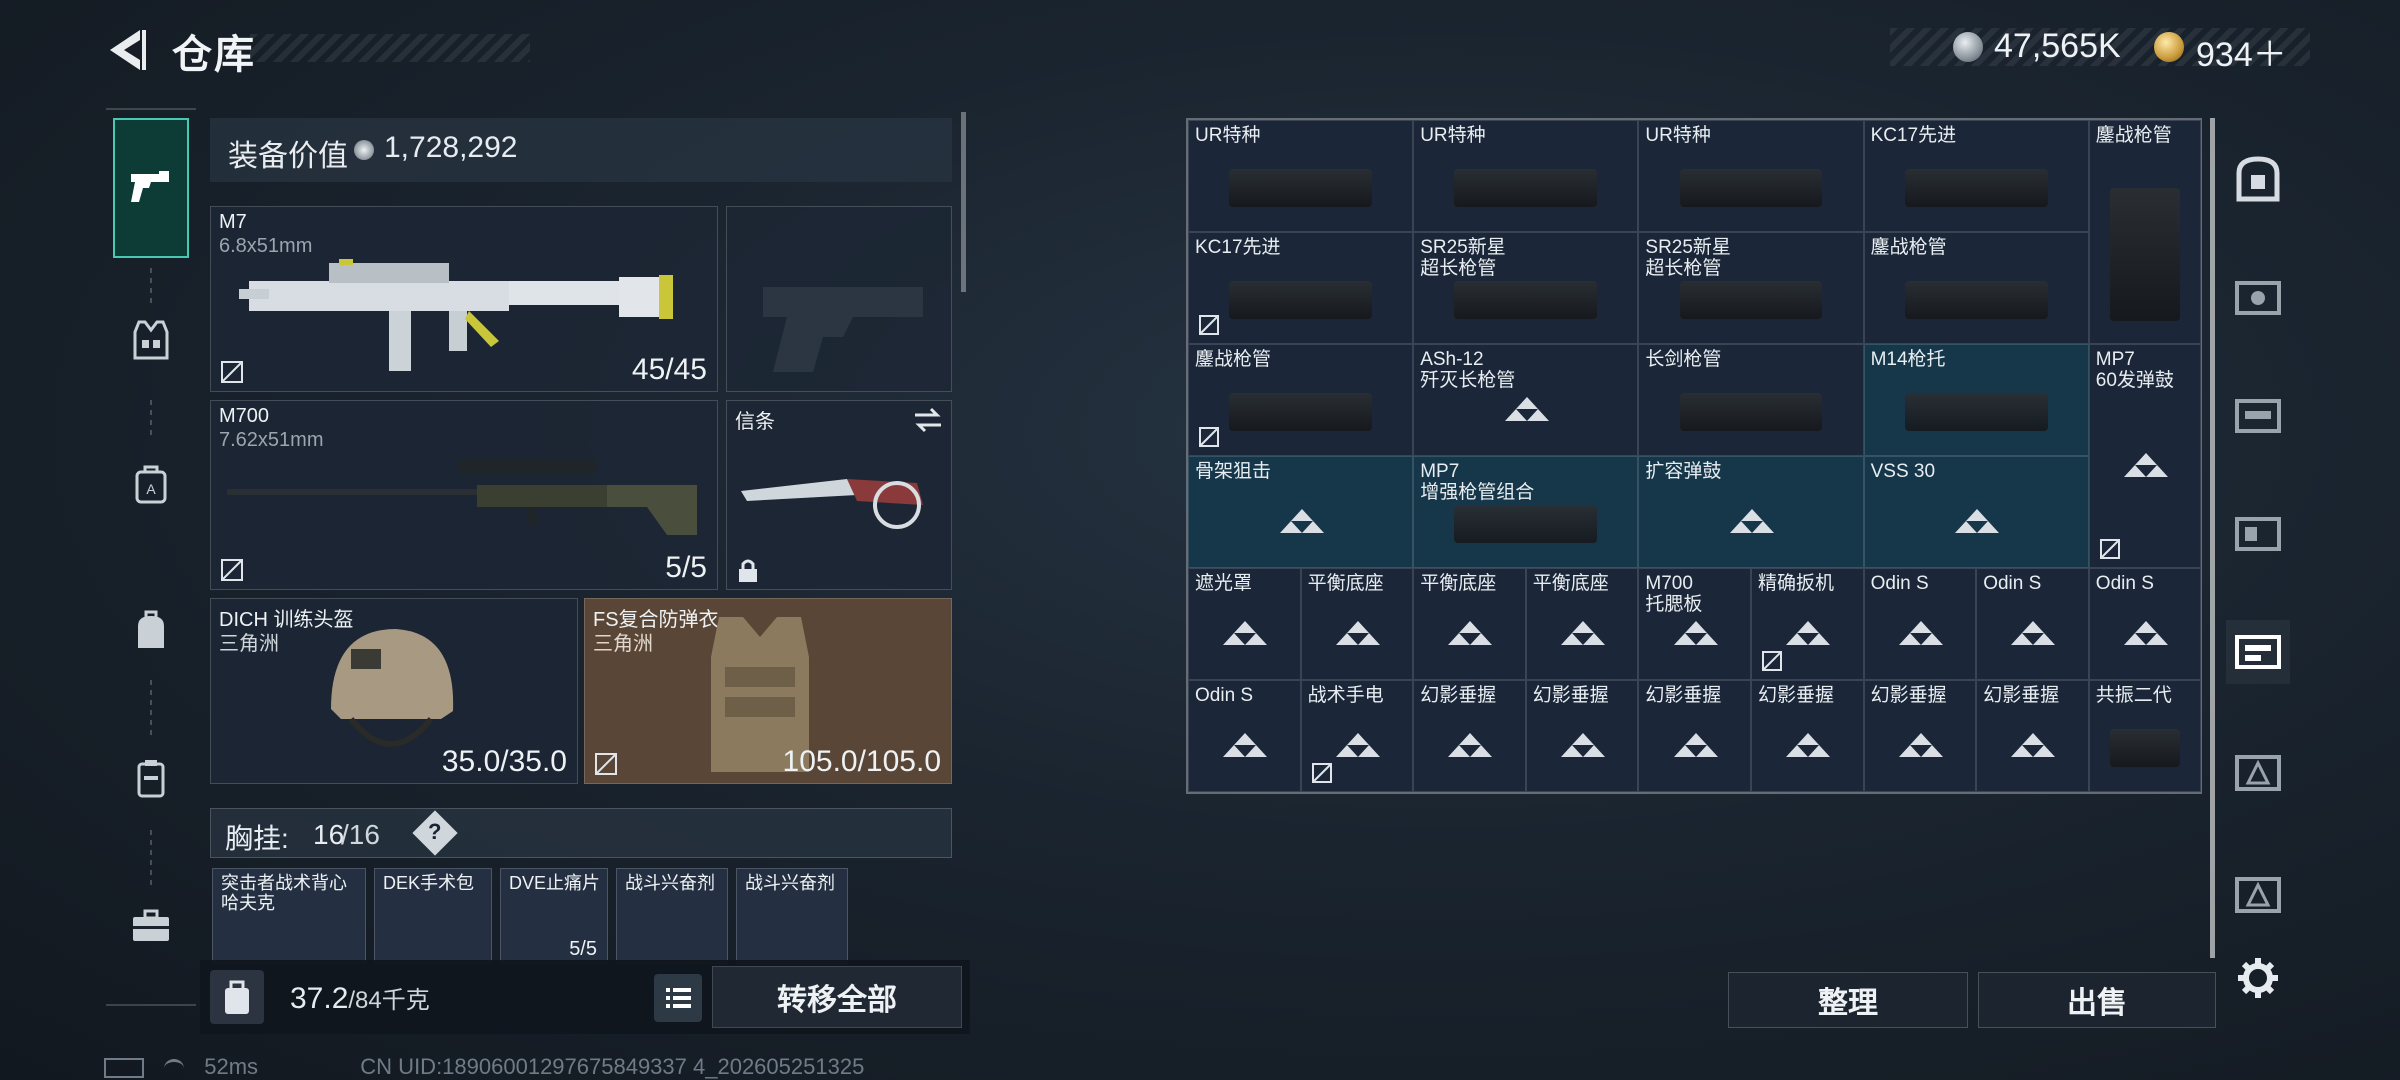 The image size is (2400, 1080). I want to click on helmet-slot: DICH 训练头盔 三角洲 35.0/35.0, so click(394, 691).